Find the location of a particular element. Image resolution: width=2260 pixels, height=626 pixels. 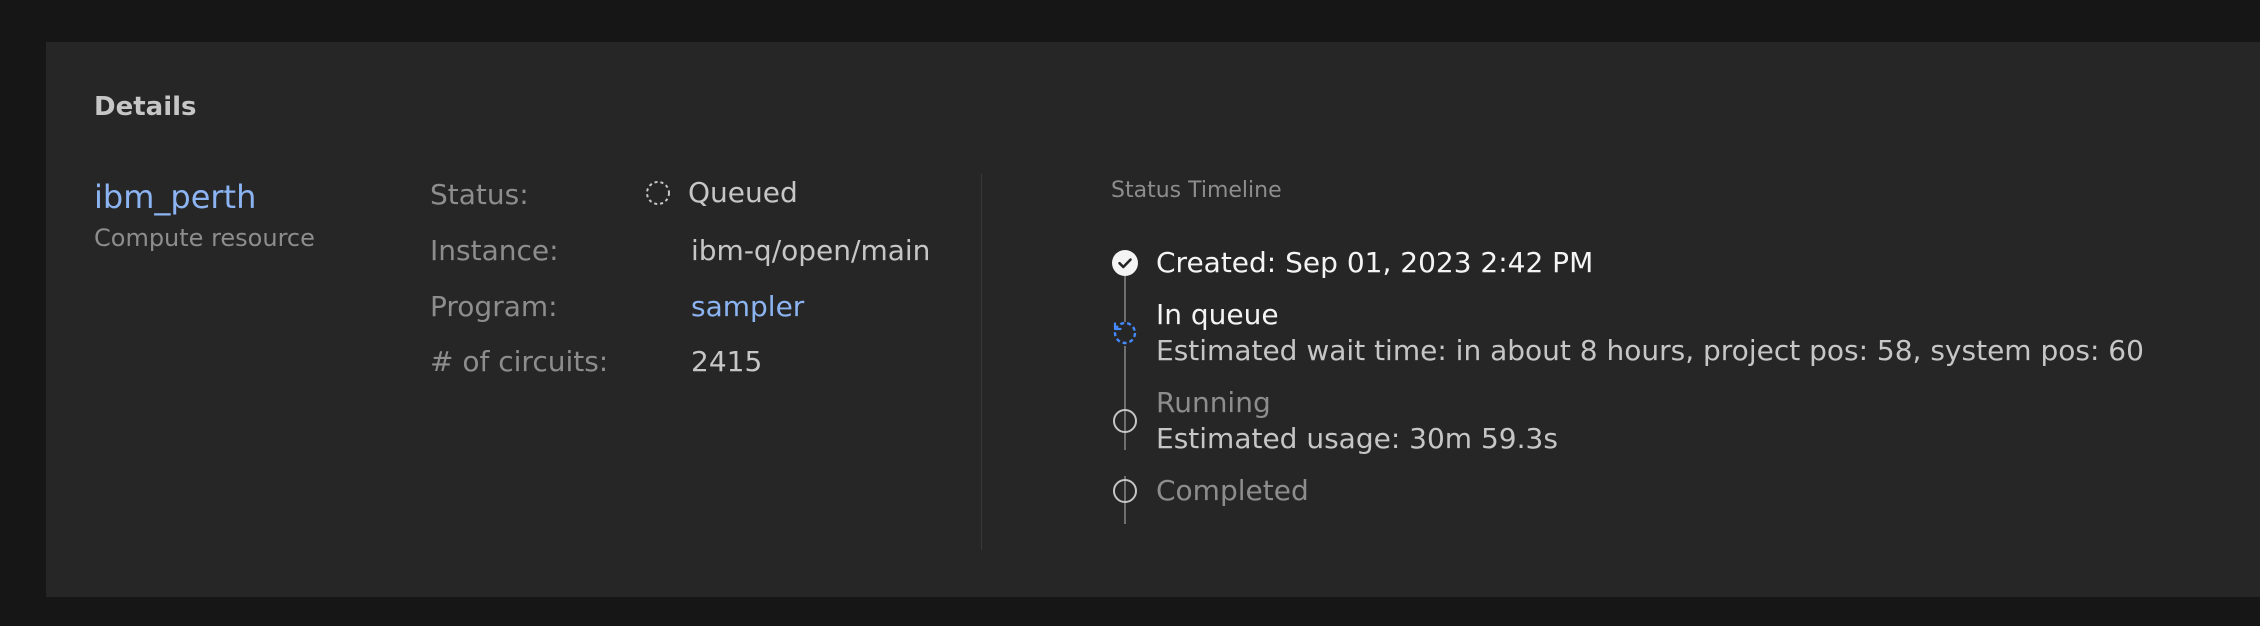

status-label: Status: is located at coordinates (479, 194).